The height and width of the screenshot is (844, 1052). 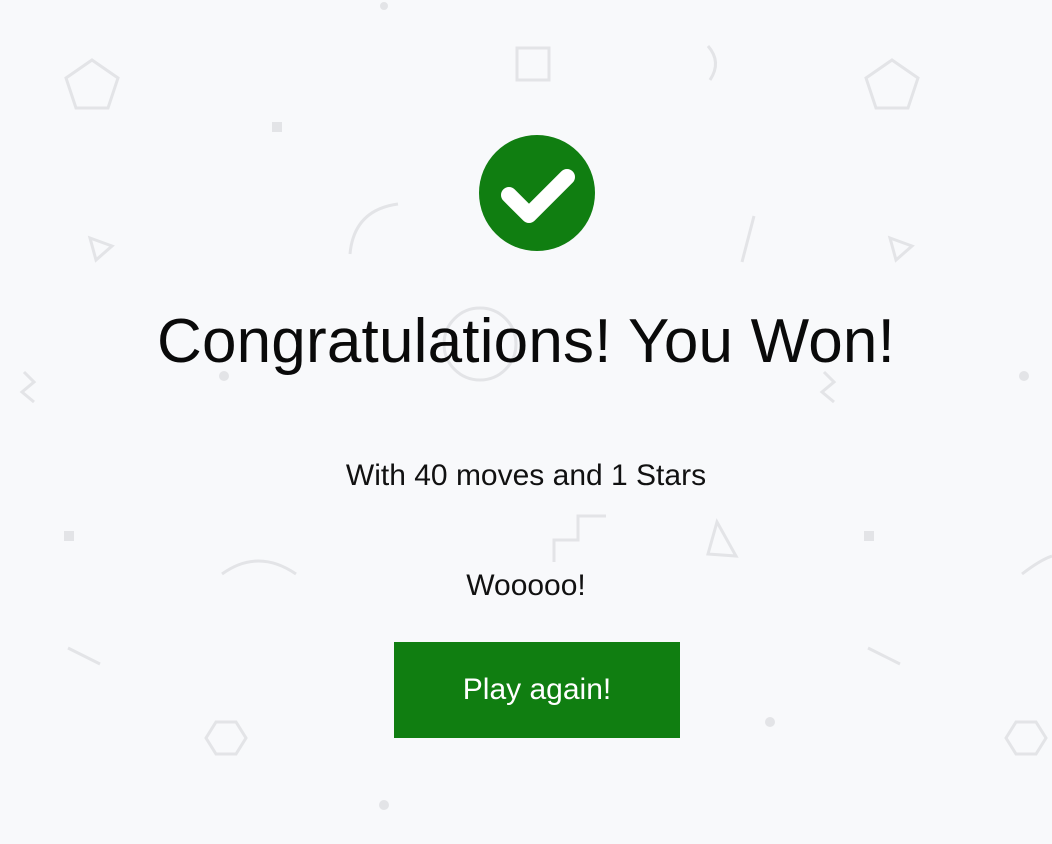 I want to click on checkmark-icon, so click(x=538, y=196).